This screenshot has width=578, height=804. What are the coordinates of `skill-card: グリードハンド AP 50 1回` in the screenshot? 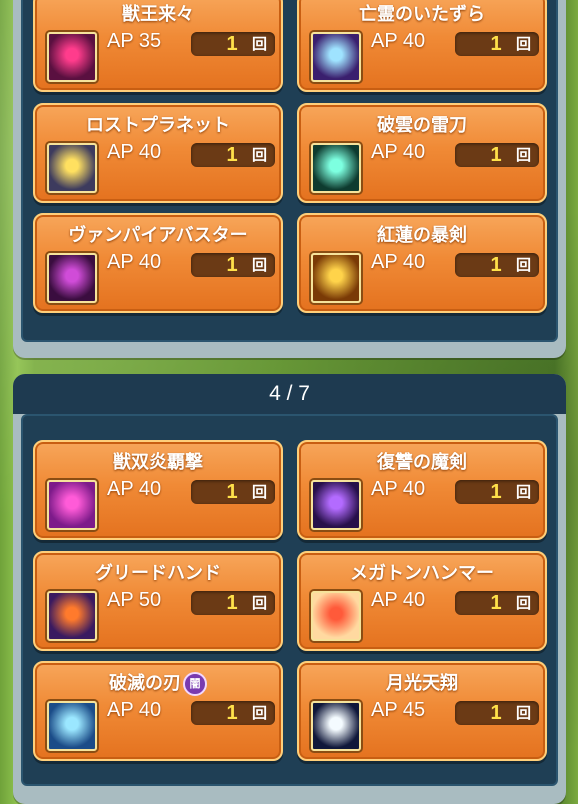 It's located at (158, 601).